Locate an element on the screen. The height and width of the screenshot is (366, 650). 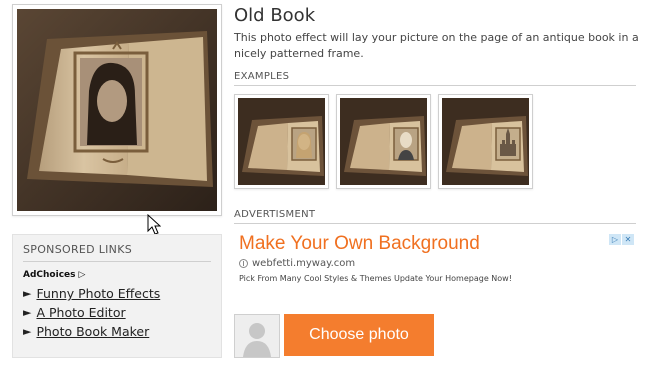
sponsored-link-label: A Photo Editor is located at coordinates (81, 312).